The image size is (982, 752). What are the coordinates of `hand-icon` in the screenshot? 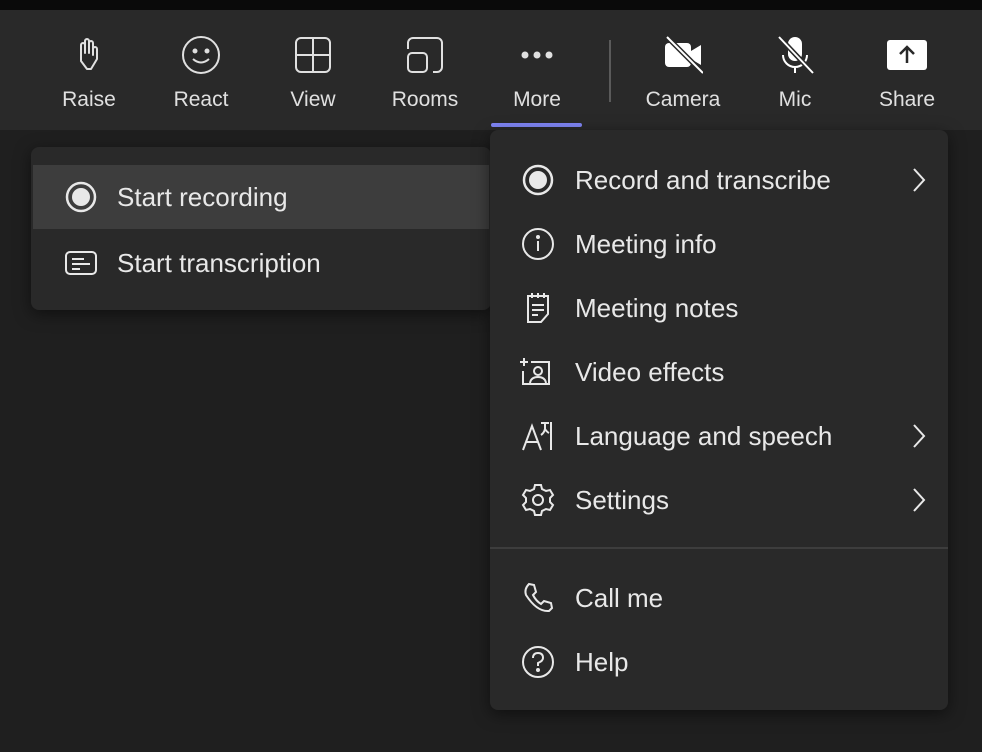 It's located at (89, 54).